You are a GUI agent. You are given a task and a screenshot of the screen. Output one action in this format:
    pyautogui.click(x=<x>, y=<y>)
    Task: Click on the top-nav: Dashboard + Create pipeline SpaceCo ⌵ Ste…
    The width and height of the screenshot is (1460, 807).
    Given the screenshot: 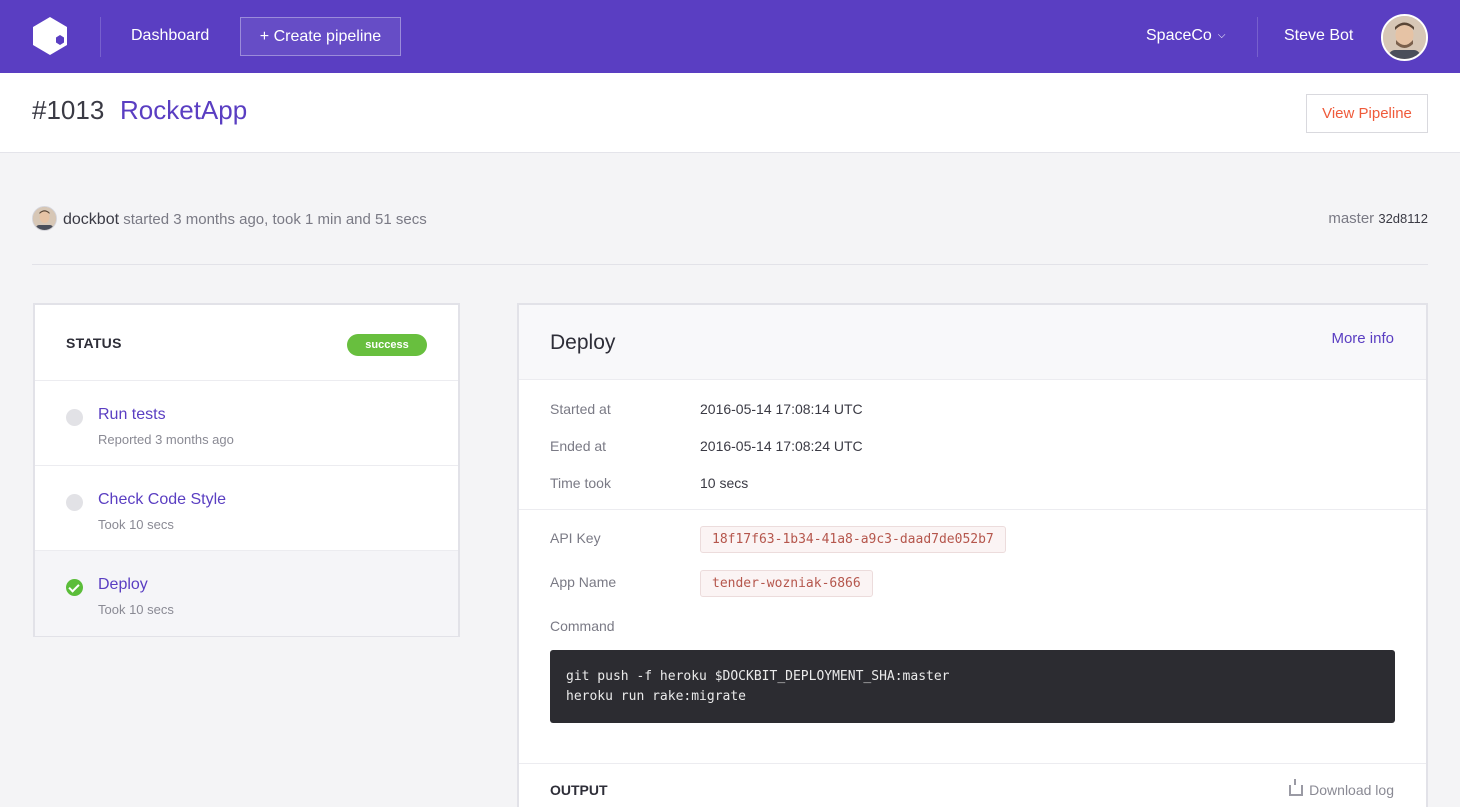 What is the action you would take?
    pyautogui.click(x=730, y=36)
    